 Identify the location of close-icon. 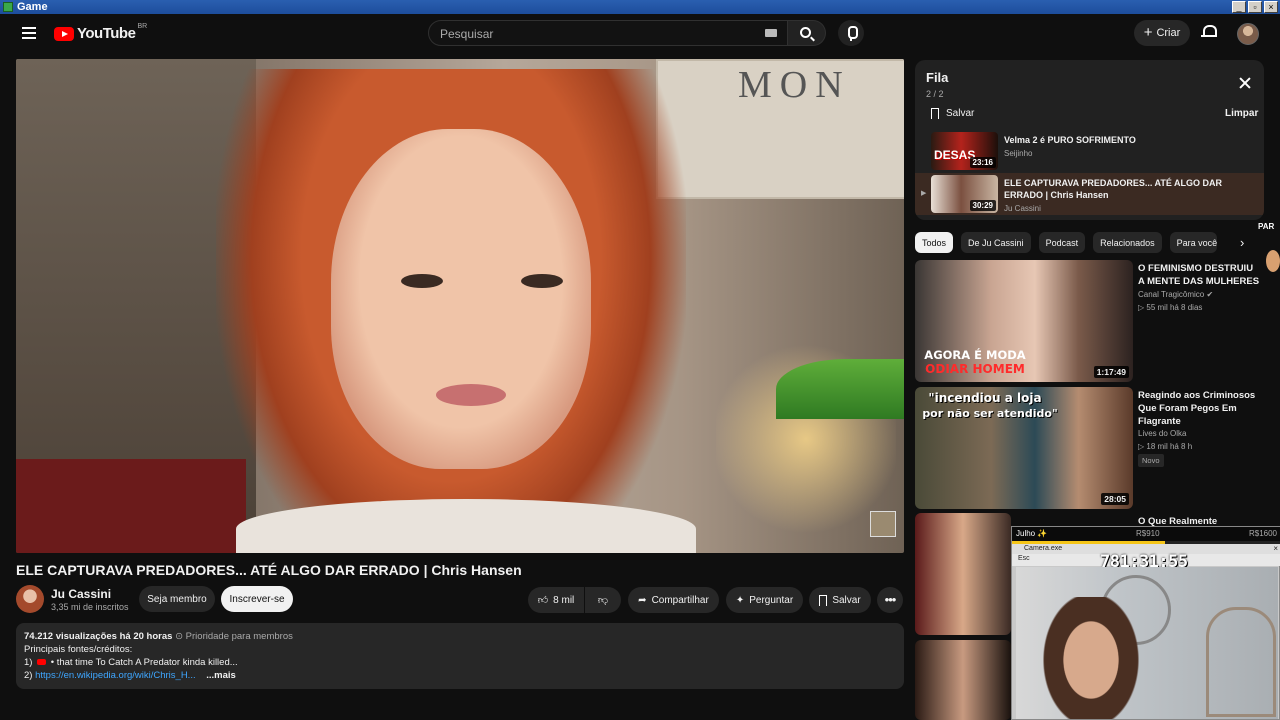
(1245, 83).